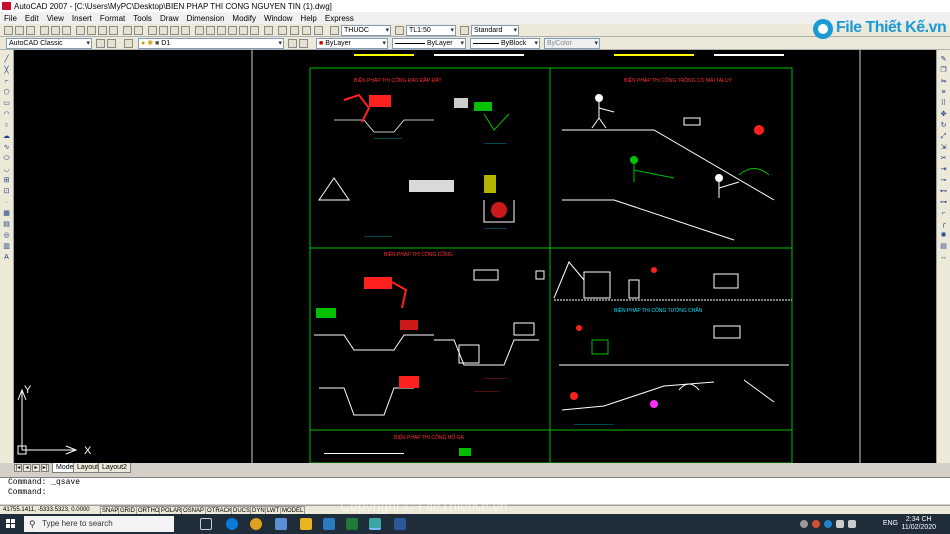 This screenshot has width=950, height=534. I want to click on first-tab-icon: |◂, so click(18, 468).